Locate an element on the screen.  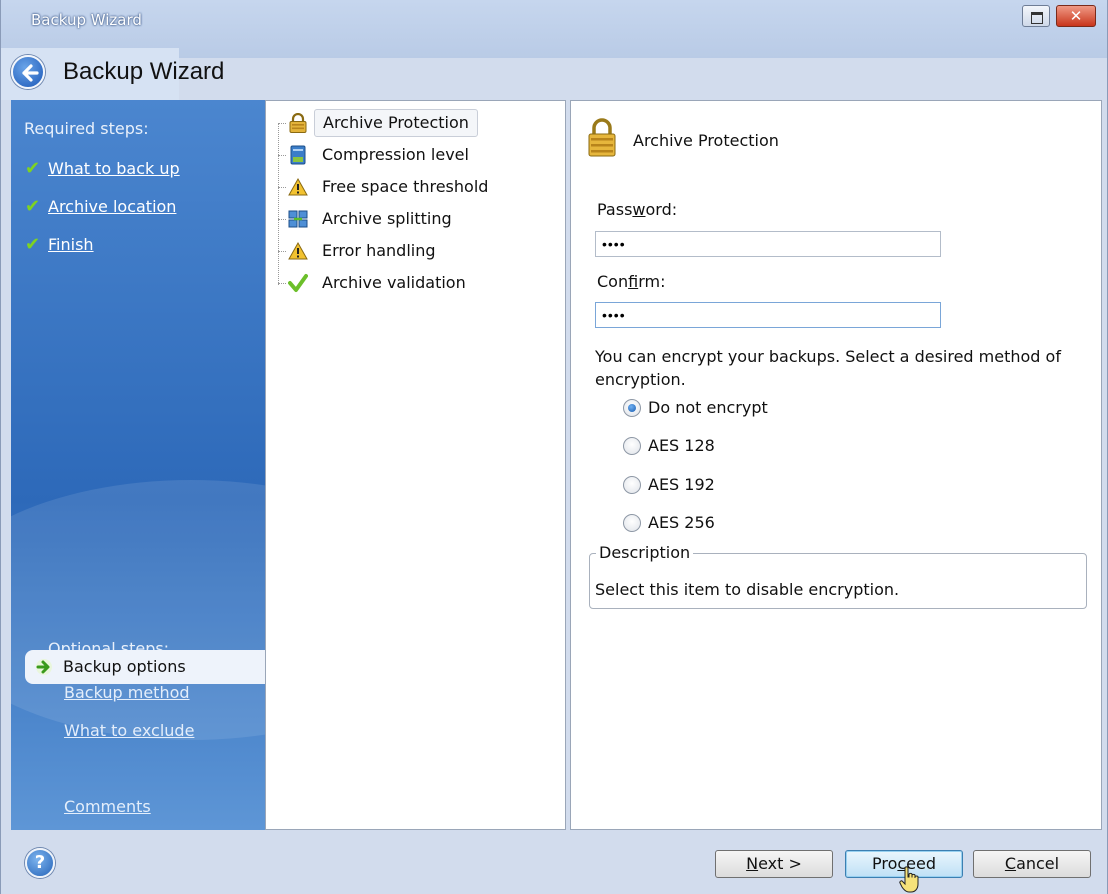
hand-cursor-icon is located at coordinates (909, 879).